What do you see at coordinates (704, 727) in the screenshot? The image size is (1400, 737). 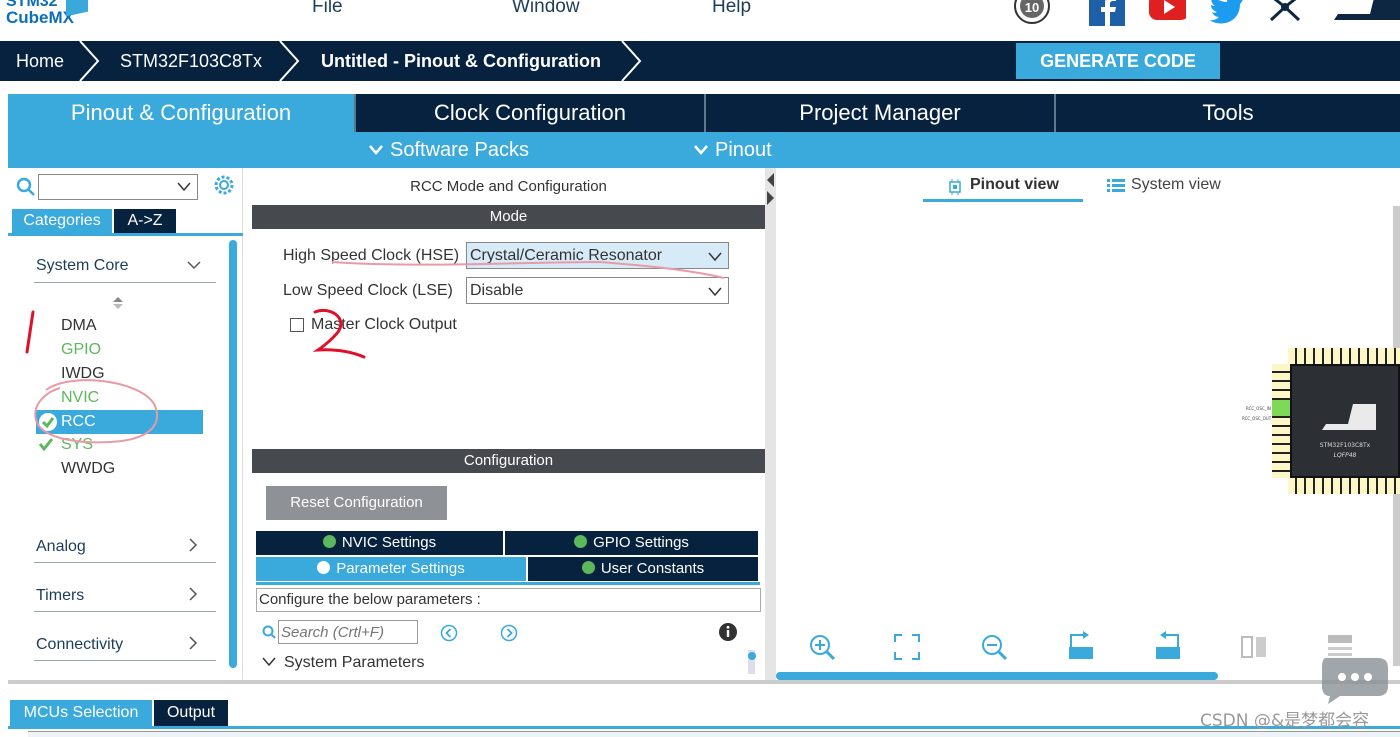 I see `bottom-tab-underline` at bounding box center [704, 727].